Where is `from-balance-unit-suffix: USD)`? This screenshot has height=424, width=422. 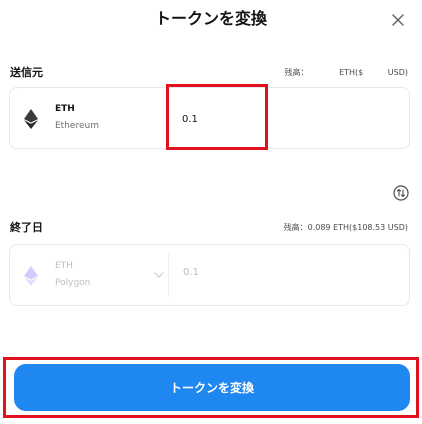
from-balance-unit-suffix: USD) is located at coordinates (397, 72).